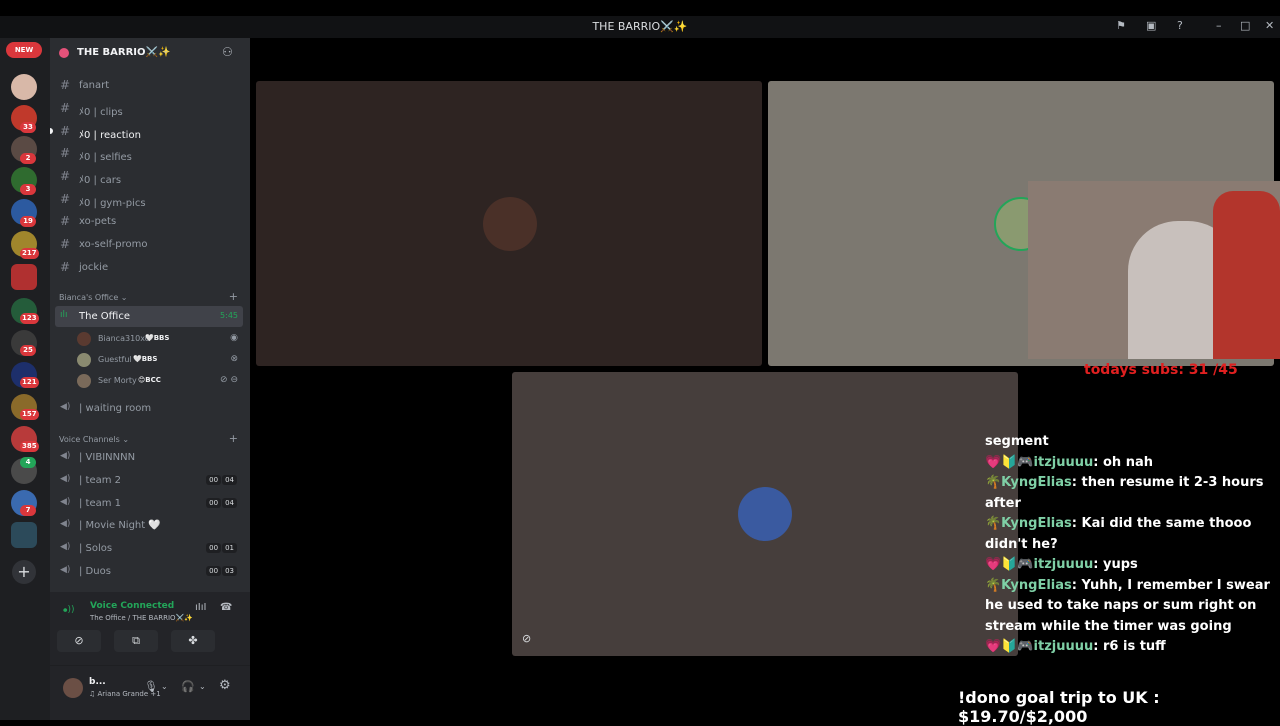  Describe the element at coordinates (132, 606) in the screenshot. I see `voice-status: Voice Connected` at that location.